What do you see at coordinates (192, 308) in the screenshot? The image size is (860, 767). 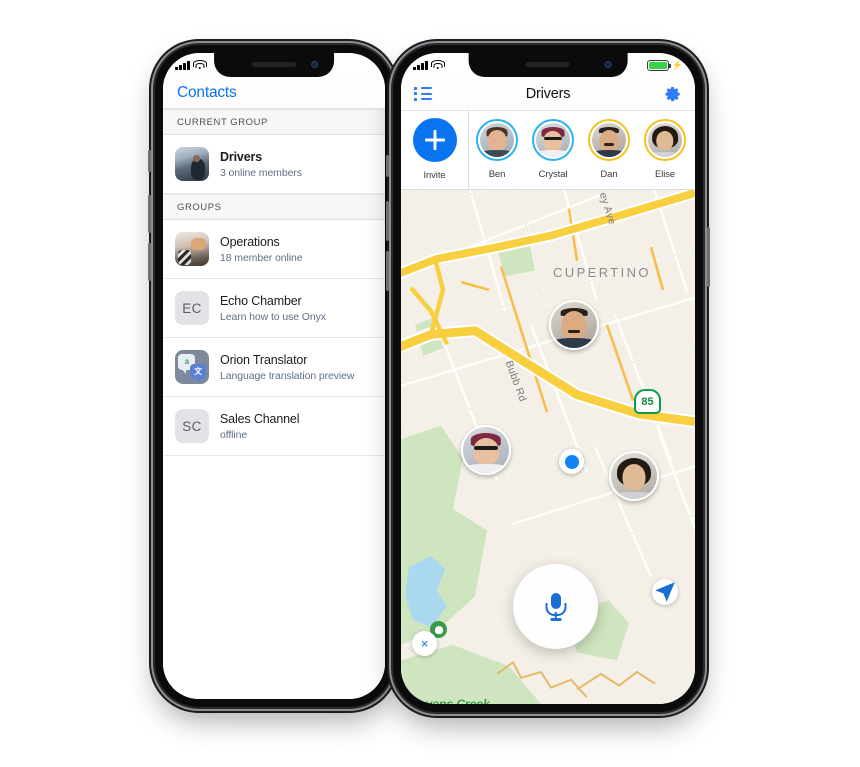 I see `group-avatar-initials-ec: EC` at bounding box center [192, 308].